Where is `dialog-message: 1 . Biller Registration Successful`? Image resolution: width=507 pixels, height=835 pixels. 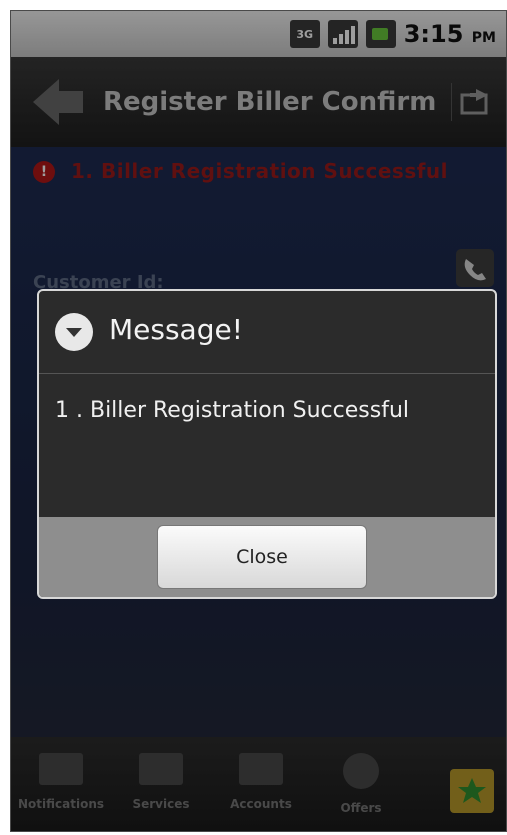 dialog-message: 1 . Biller Registration Successful is located at coordinates (232, 410).